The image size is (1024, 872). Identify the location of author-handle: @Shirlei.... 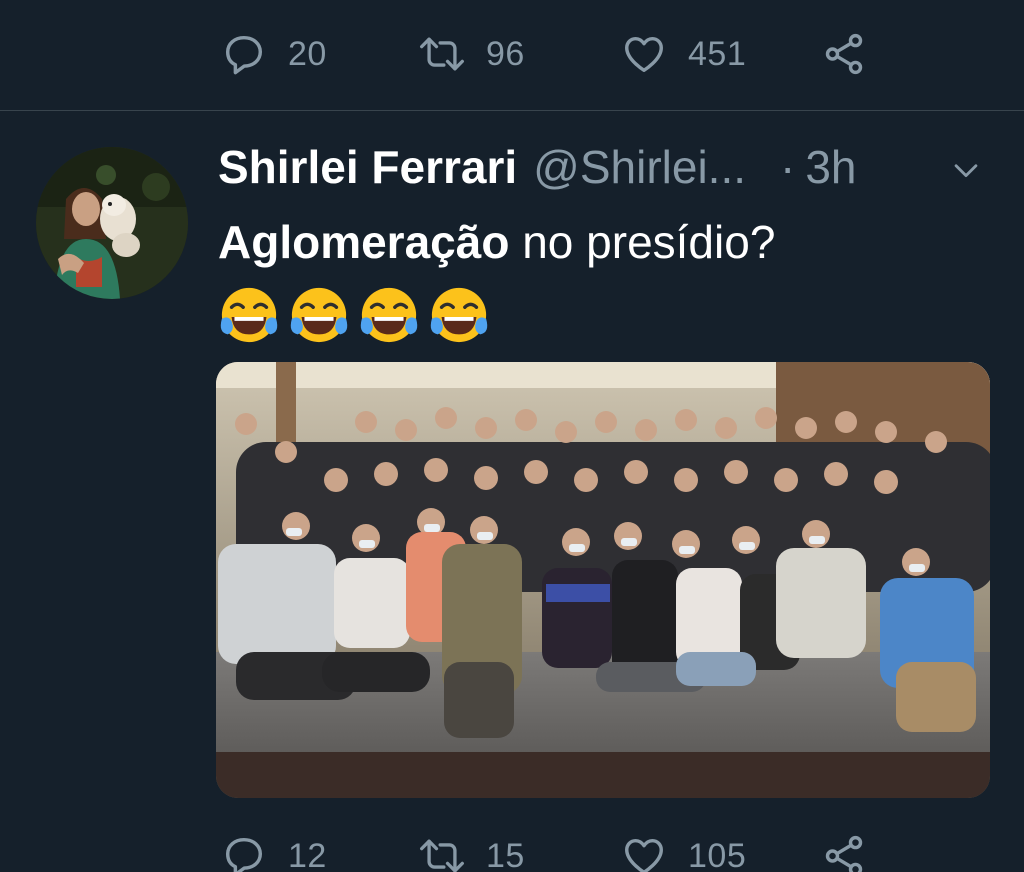
(639, 167).